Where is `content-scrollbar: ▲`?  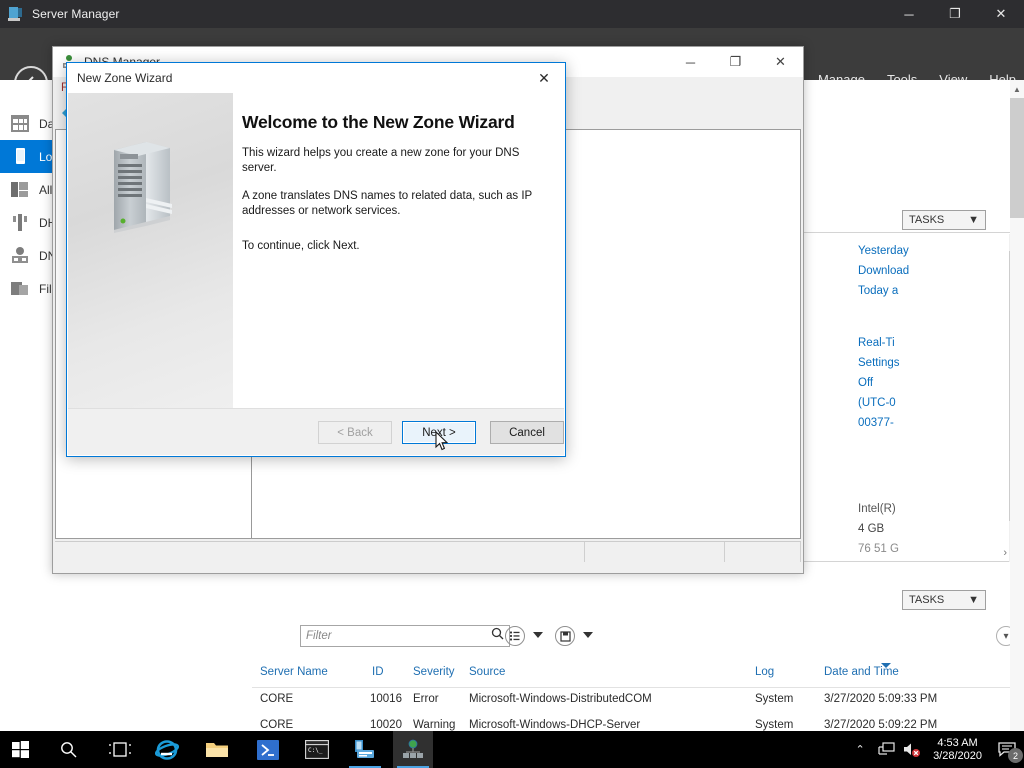 content-scrollbar: ▲ is located at coordinates (1017, 405).